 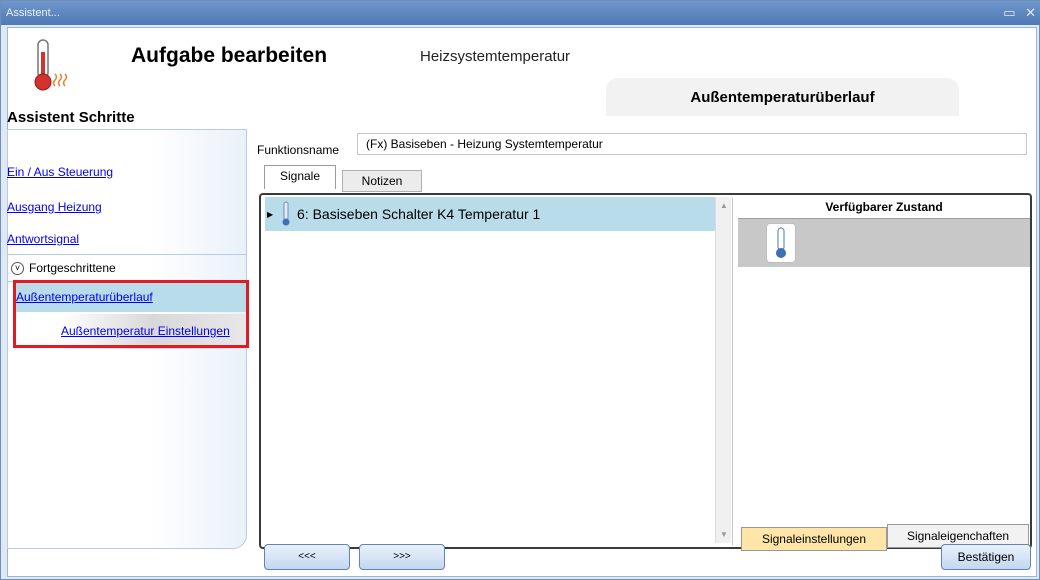 What do you see at coordinates (54, 207) in the screenshot?
I see `step-link-ausgang-heizung: Ausgang Heizung` at bounding box center [54, 207].